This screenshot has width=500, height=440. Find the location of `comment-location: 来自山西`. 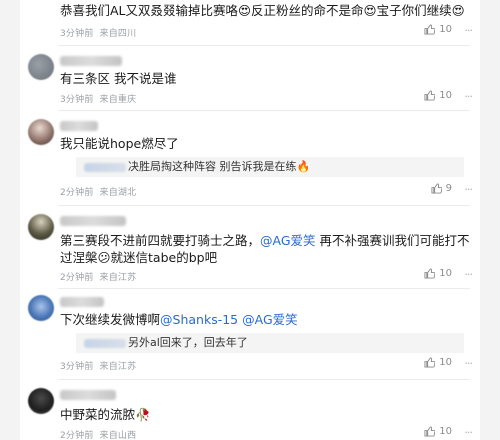

comment-location: 来自山西 is located at coordinates (118, 435).